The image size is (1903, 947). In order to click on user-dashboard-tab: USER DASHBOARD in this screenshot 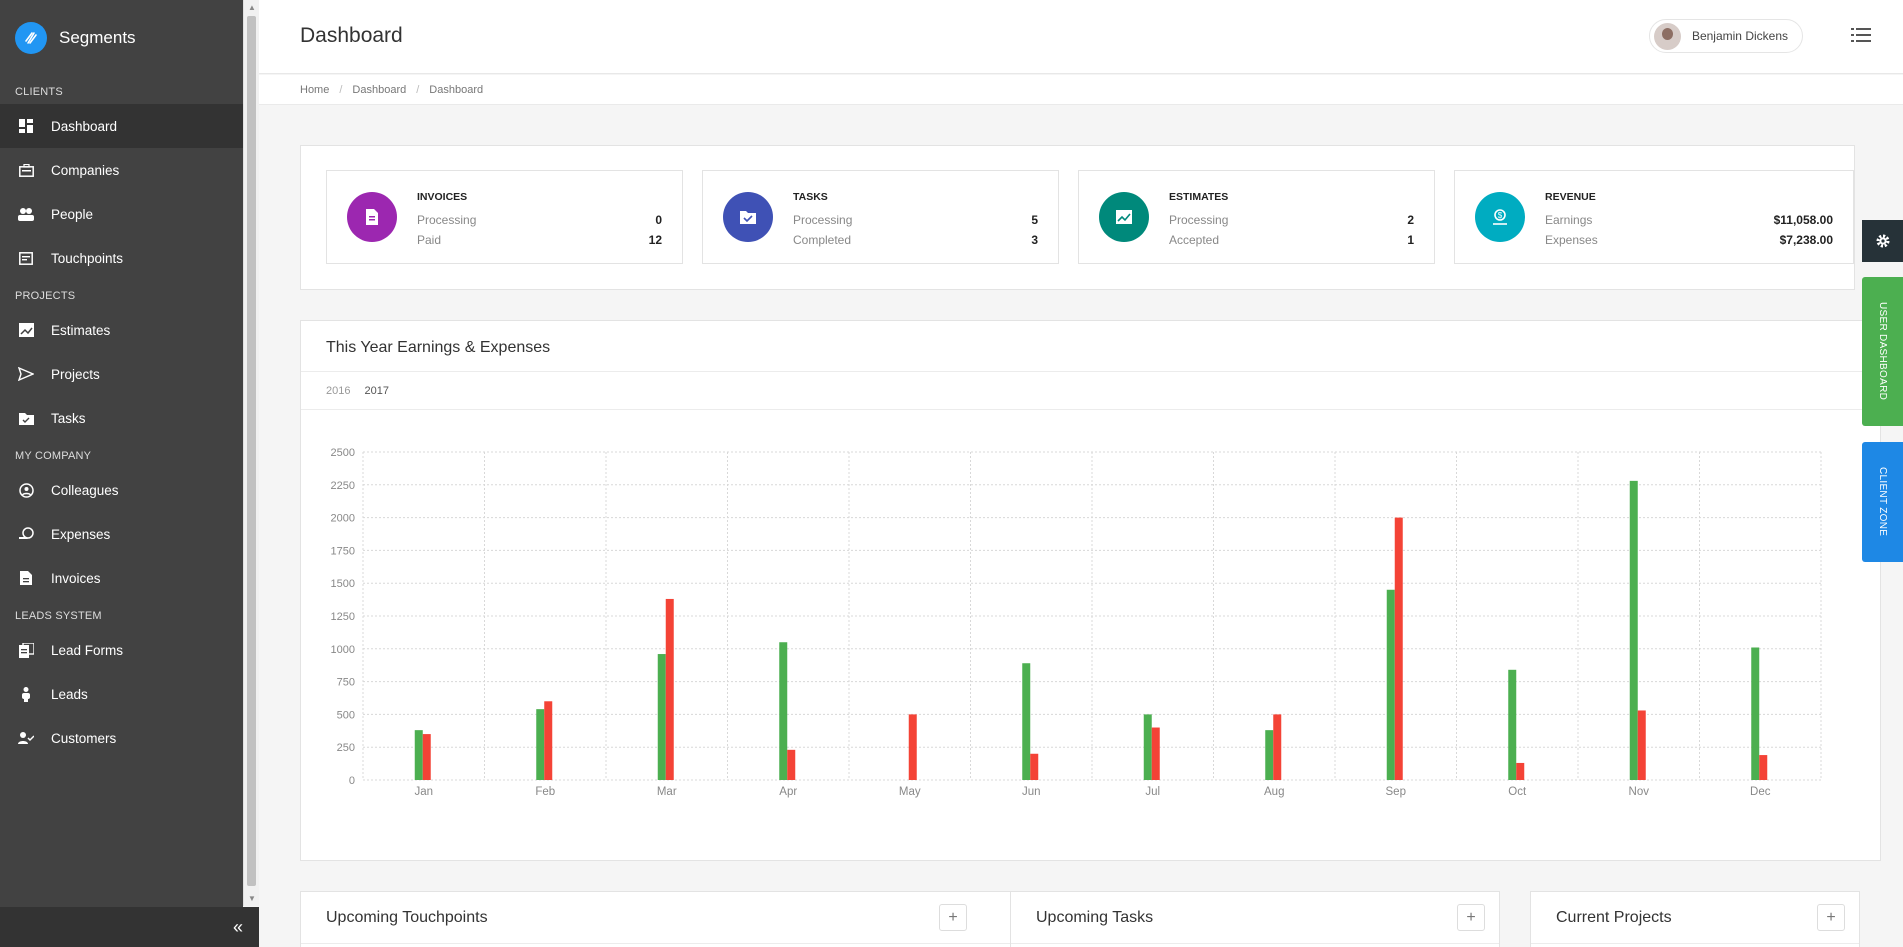, I will do `click(1882, 351)`.